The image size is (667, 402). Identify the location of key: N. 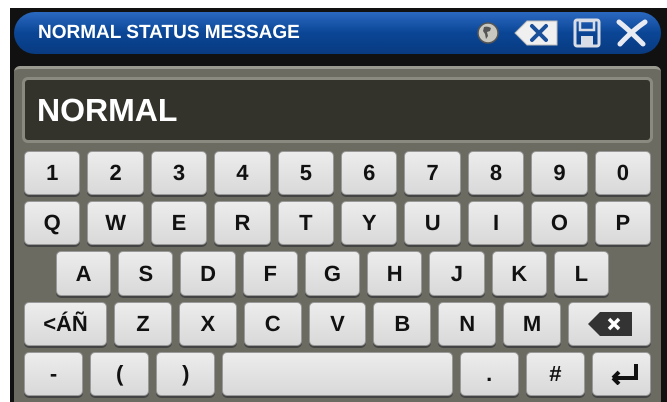
(467, 324).